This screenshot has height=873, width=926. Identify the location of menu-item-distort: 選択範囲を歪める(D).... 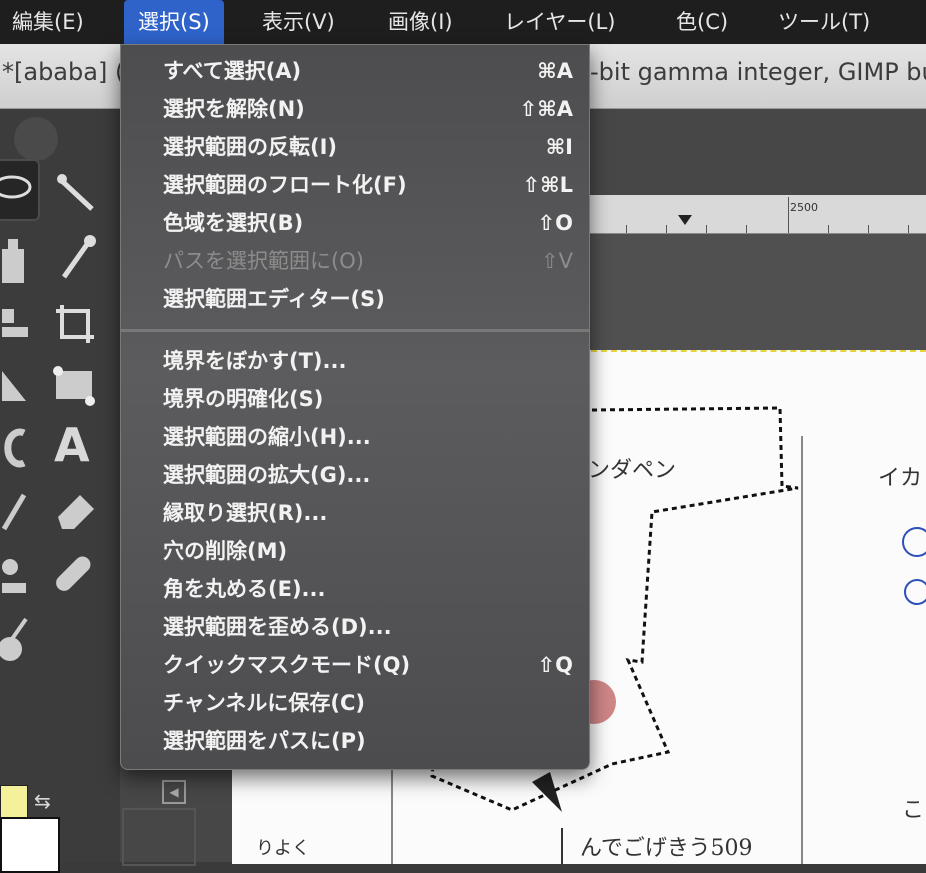
(368, 627).